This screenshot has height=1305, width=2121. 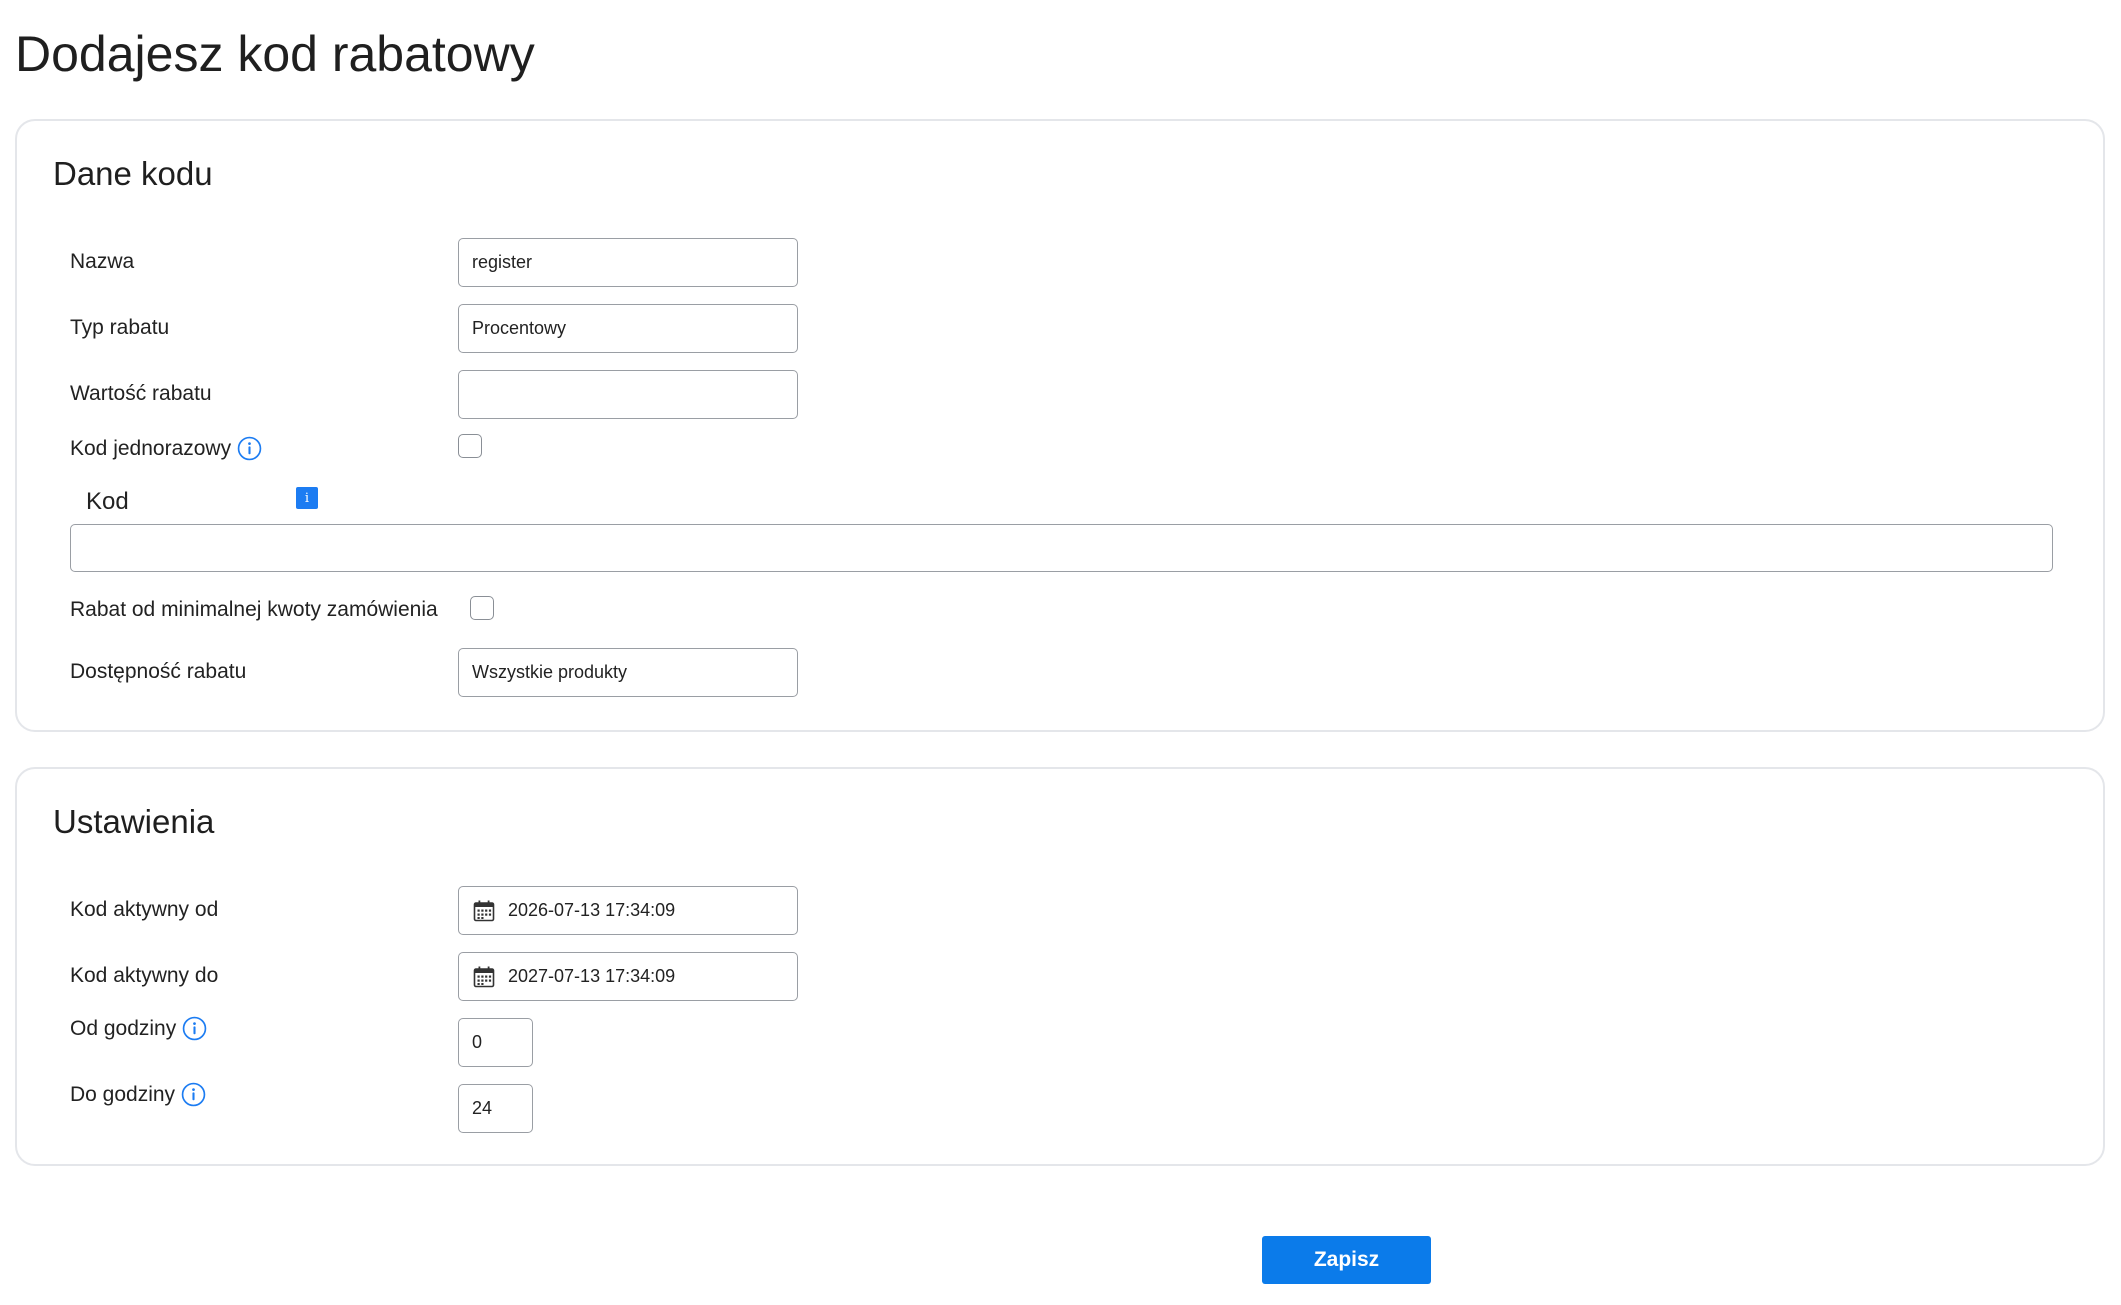 I want to click on availability-select: Wszystkie produkty, so click(x=628, y=672).